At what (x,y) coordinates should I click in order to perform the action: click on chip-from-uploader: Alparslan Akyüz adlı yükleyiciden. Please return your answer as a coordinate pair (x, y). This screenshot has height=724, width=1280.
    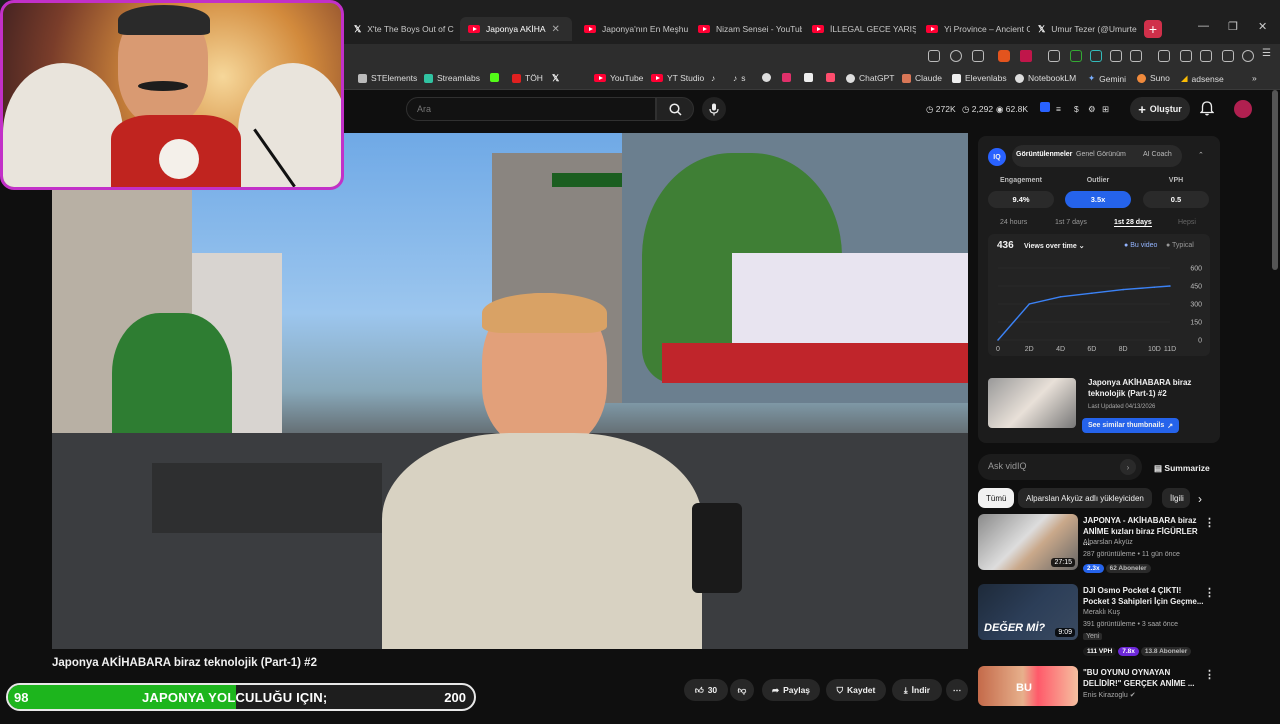
    Looking at the image, I should click on (1085, 498).